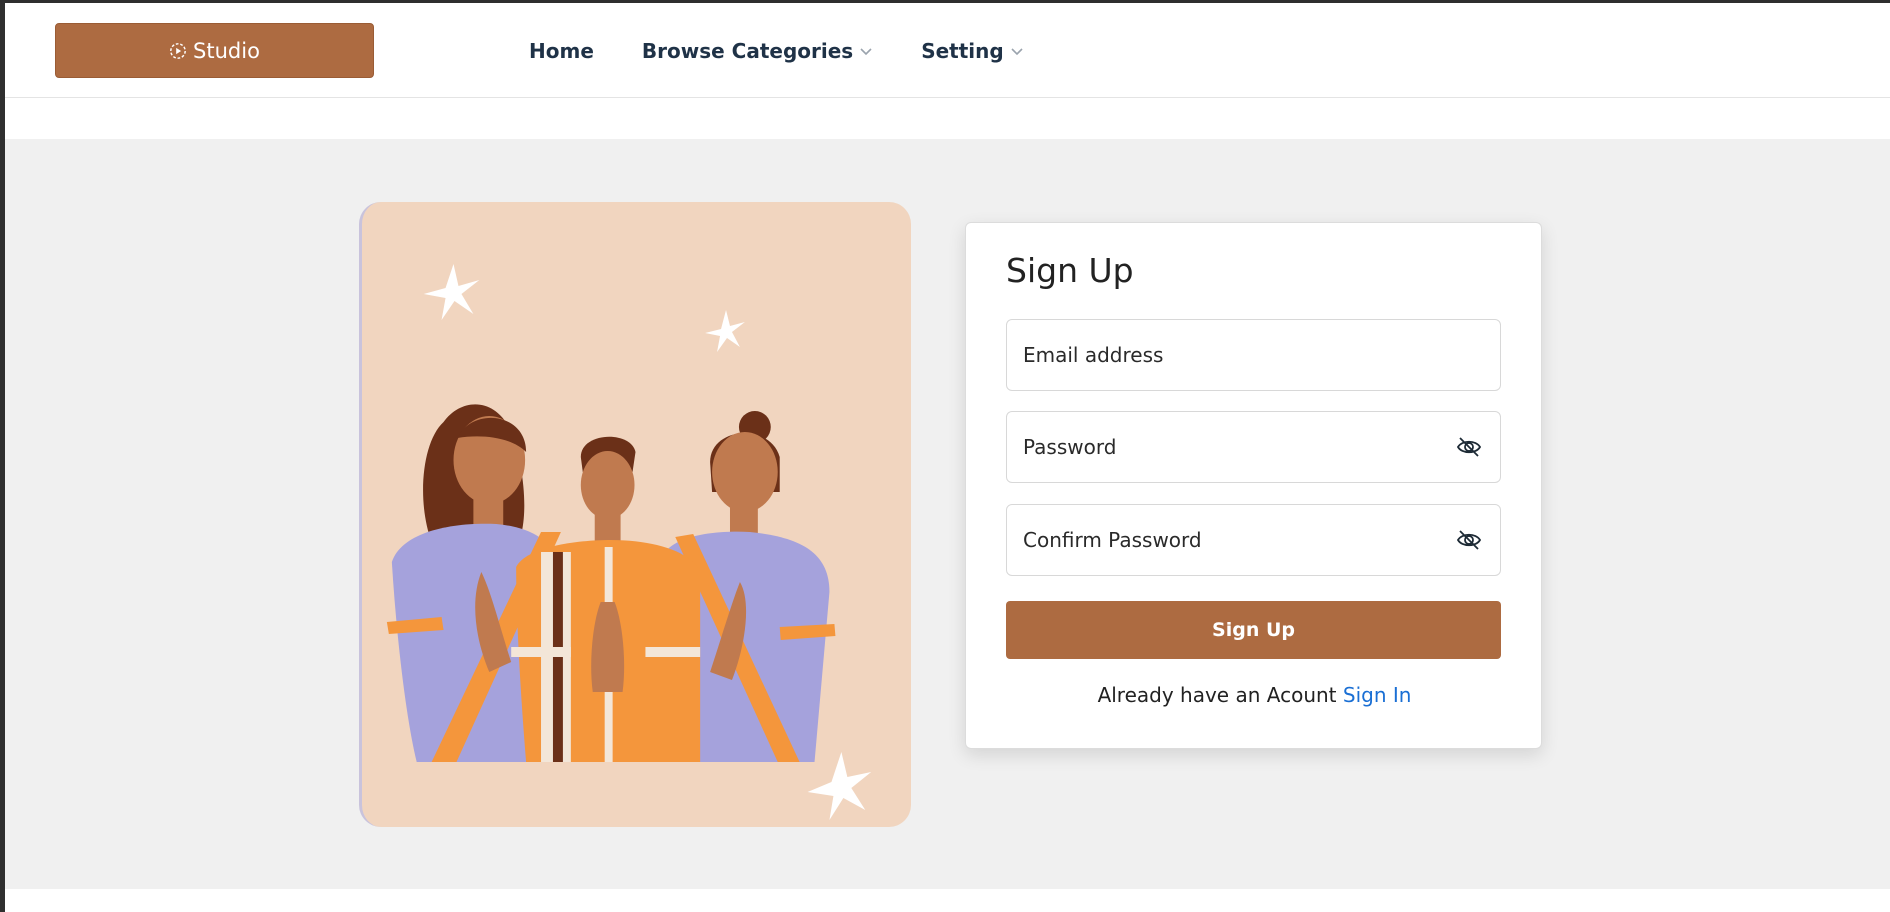 The width and height of the screenshot is (1890, 912). I want to click on confirm-password-field, so click(1238, 540).